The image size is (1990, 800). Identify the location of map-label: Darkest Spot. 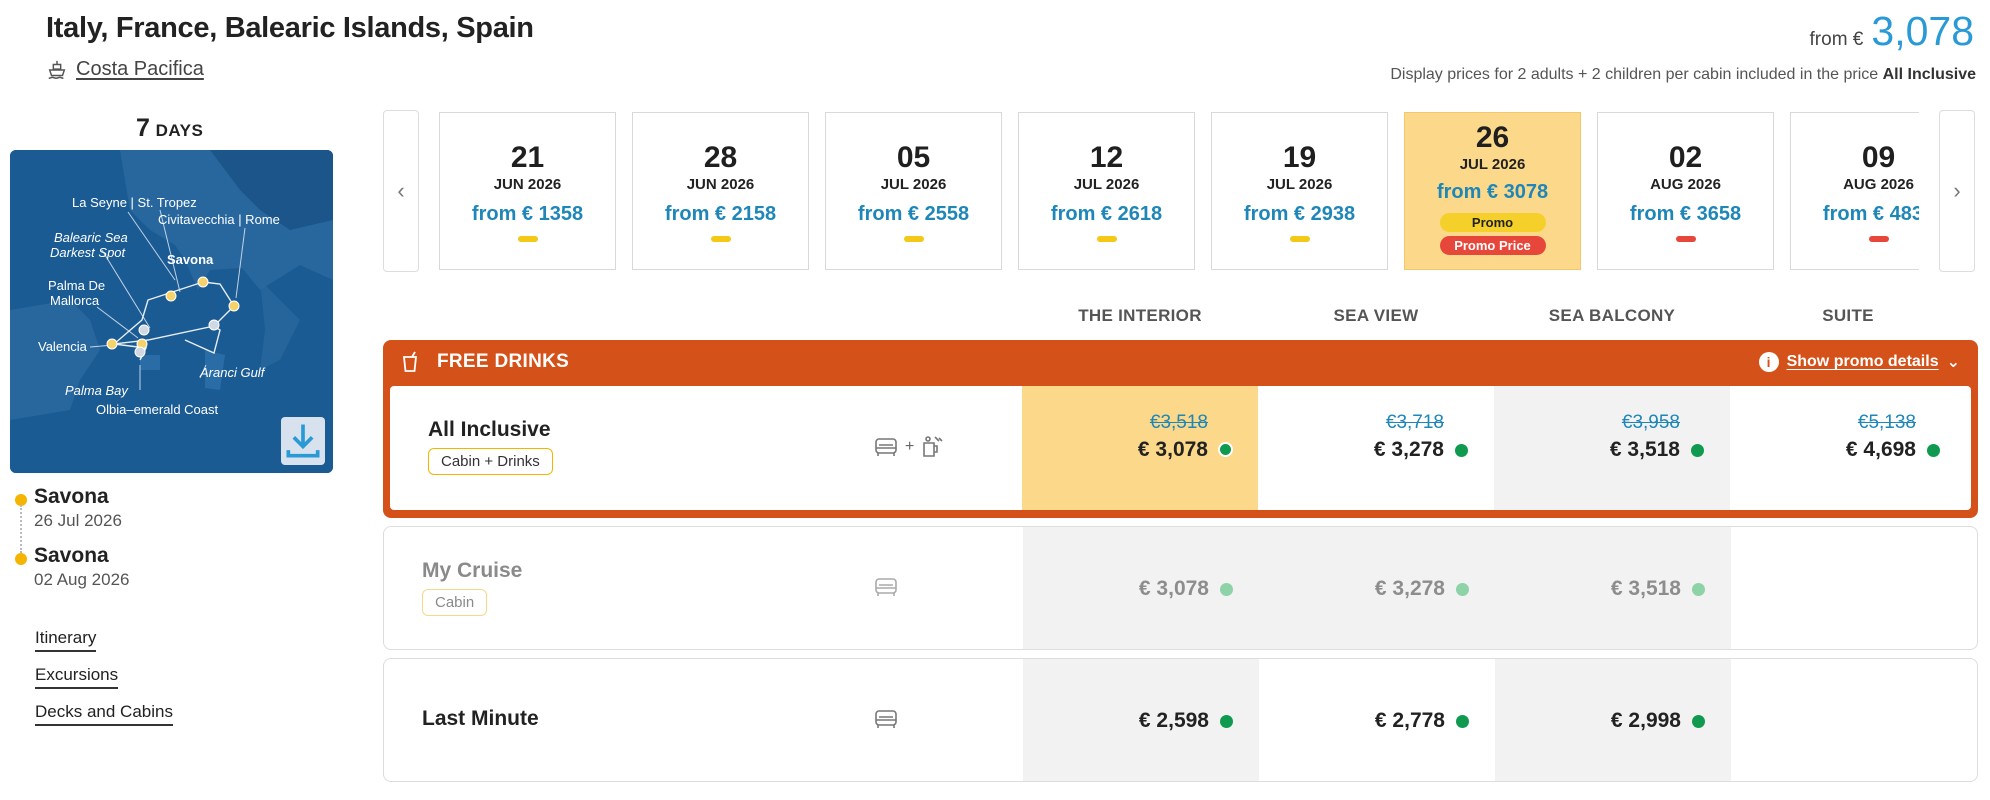
(88, 252).